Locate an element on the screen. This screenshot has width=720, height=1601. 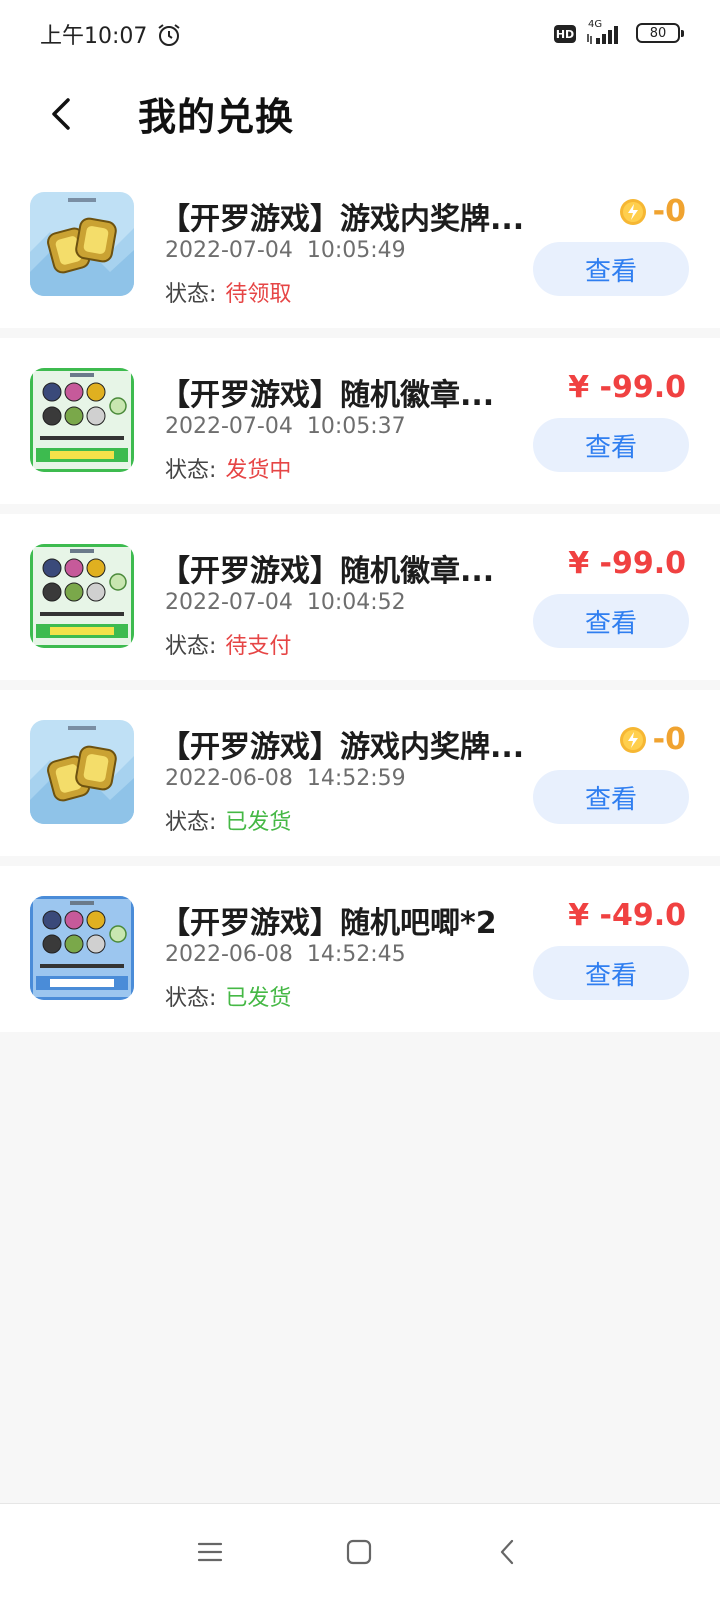
signal-icon is located at coordinates (602, 35).